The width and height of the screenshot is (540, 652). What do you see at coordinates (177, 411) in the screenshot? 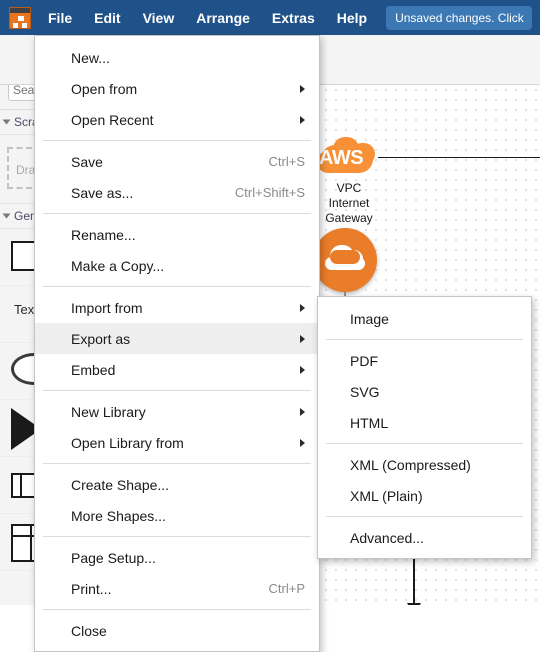
I see `menu-item-new-library: New Library` at bounding box center [177, 411].